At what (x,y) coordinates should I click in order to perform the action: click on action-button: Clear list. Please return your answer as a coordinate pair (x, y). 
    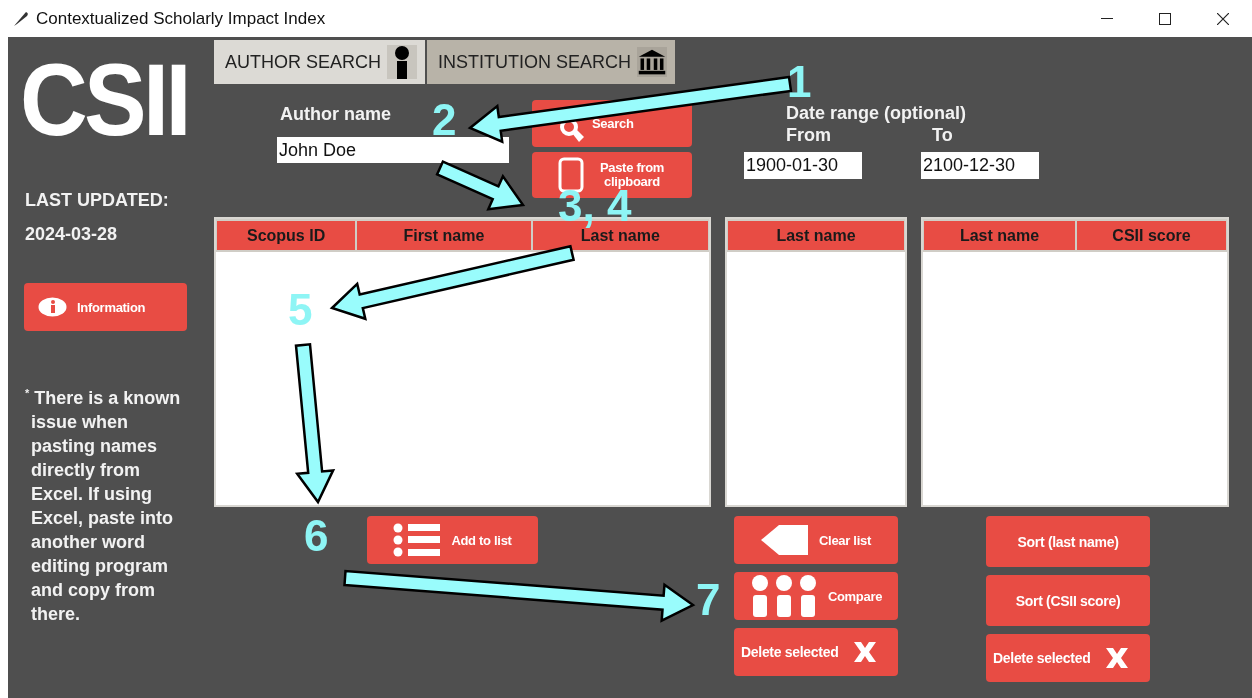
    Looking at the image, I should click on (816, 540).